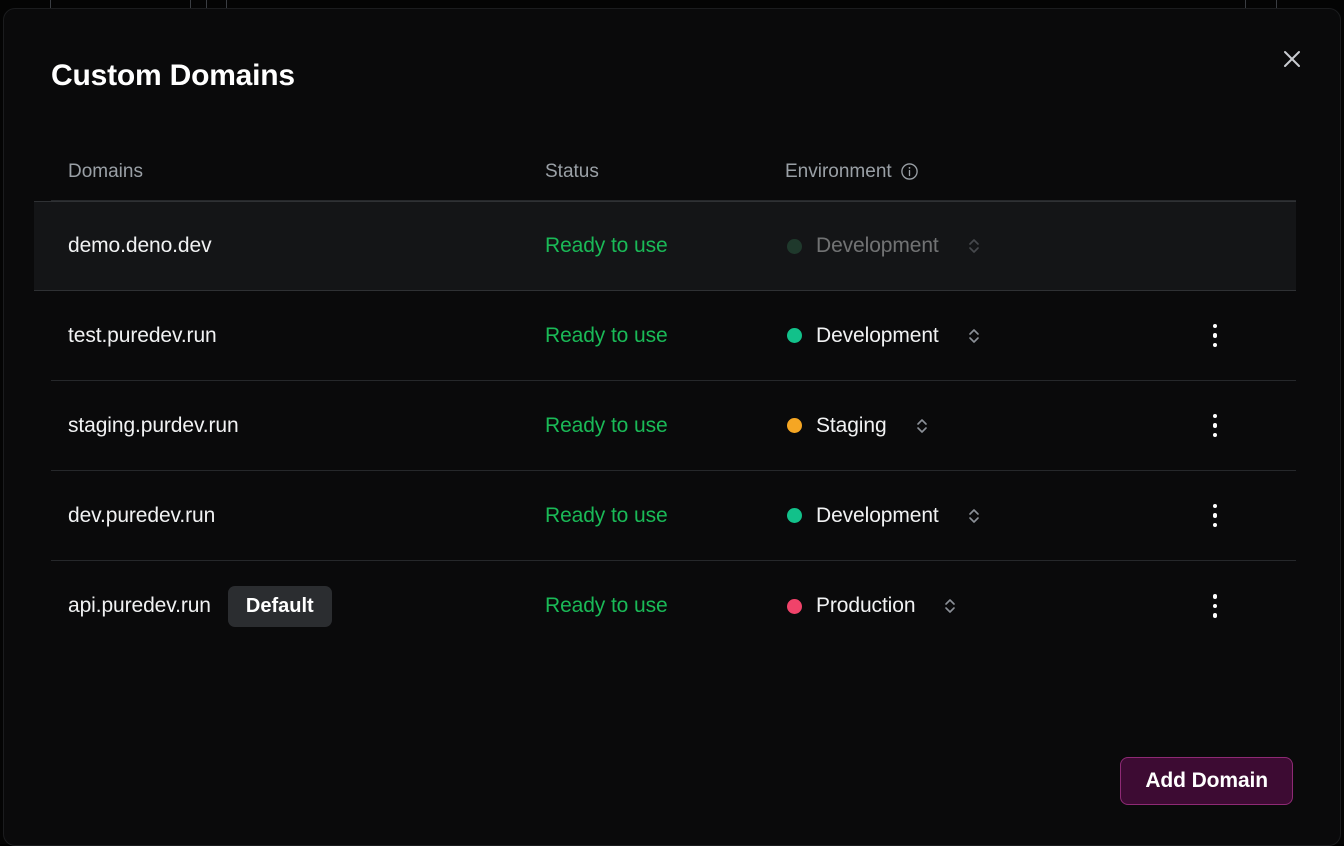 The image size is (1344, 846). Describe the element at coordinates (173, 76) in the screenshot. I see `page-title: Custom Domains` at that location.